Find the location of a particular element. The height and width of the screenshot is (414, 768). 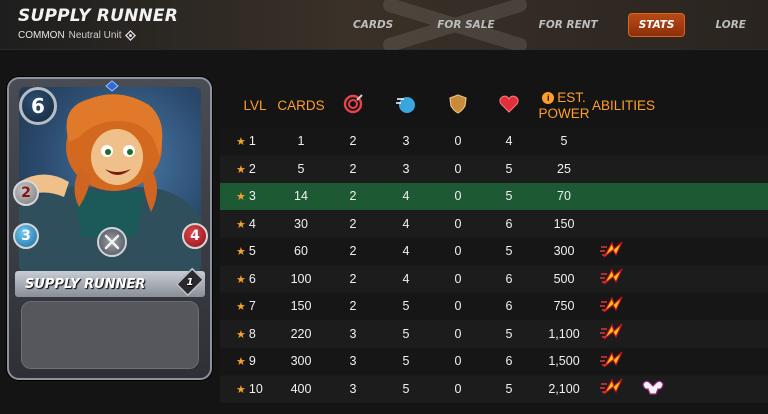

card-level-value: 1 is located at coordinates (190, 282).